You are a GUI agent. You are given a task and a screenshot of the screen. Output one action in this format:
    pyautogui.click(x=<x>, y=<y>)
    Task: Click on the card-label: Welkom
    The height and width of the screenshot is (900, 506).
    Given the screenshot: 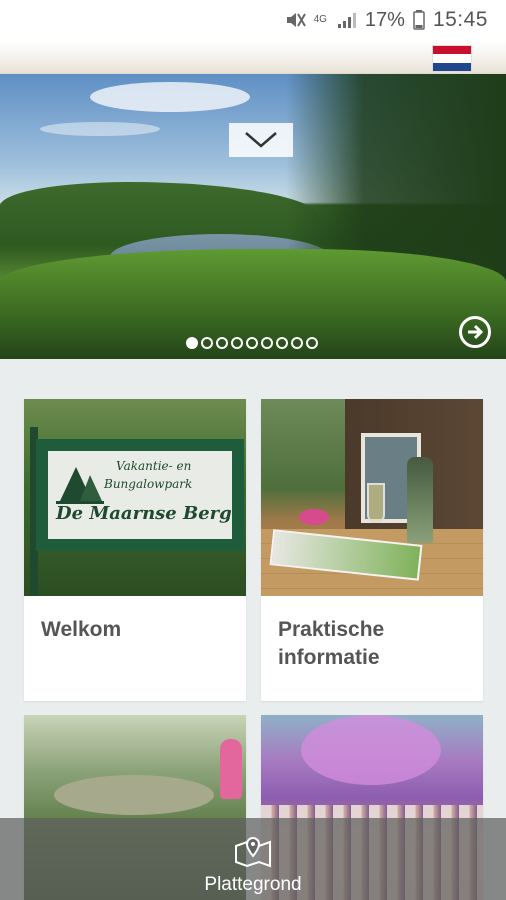 What is the action you would take?
    pyautogui.click(x=81, y=629)
    